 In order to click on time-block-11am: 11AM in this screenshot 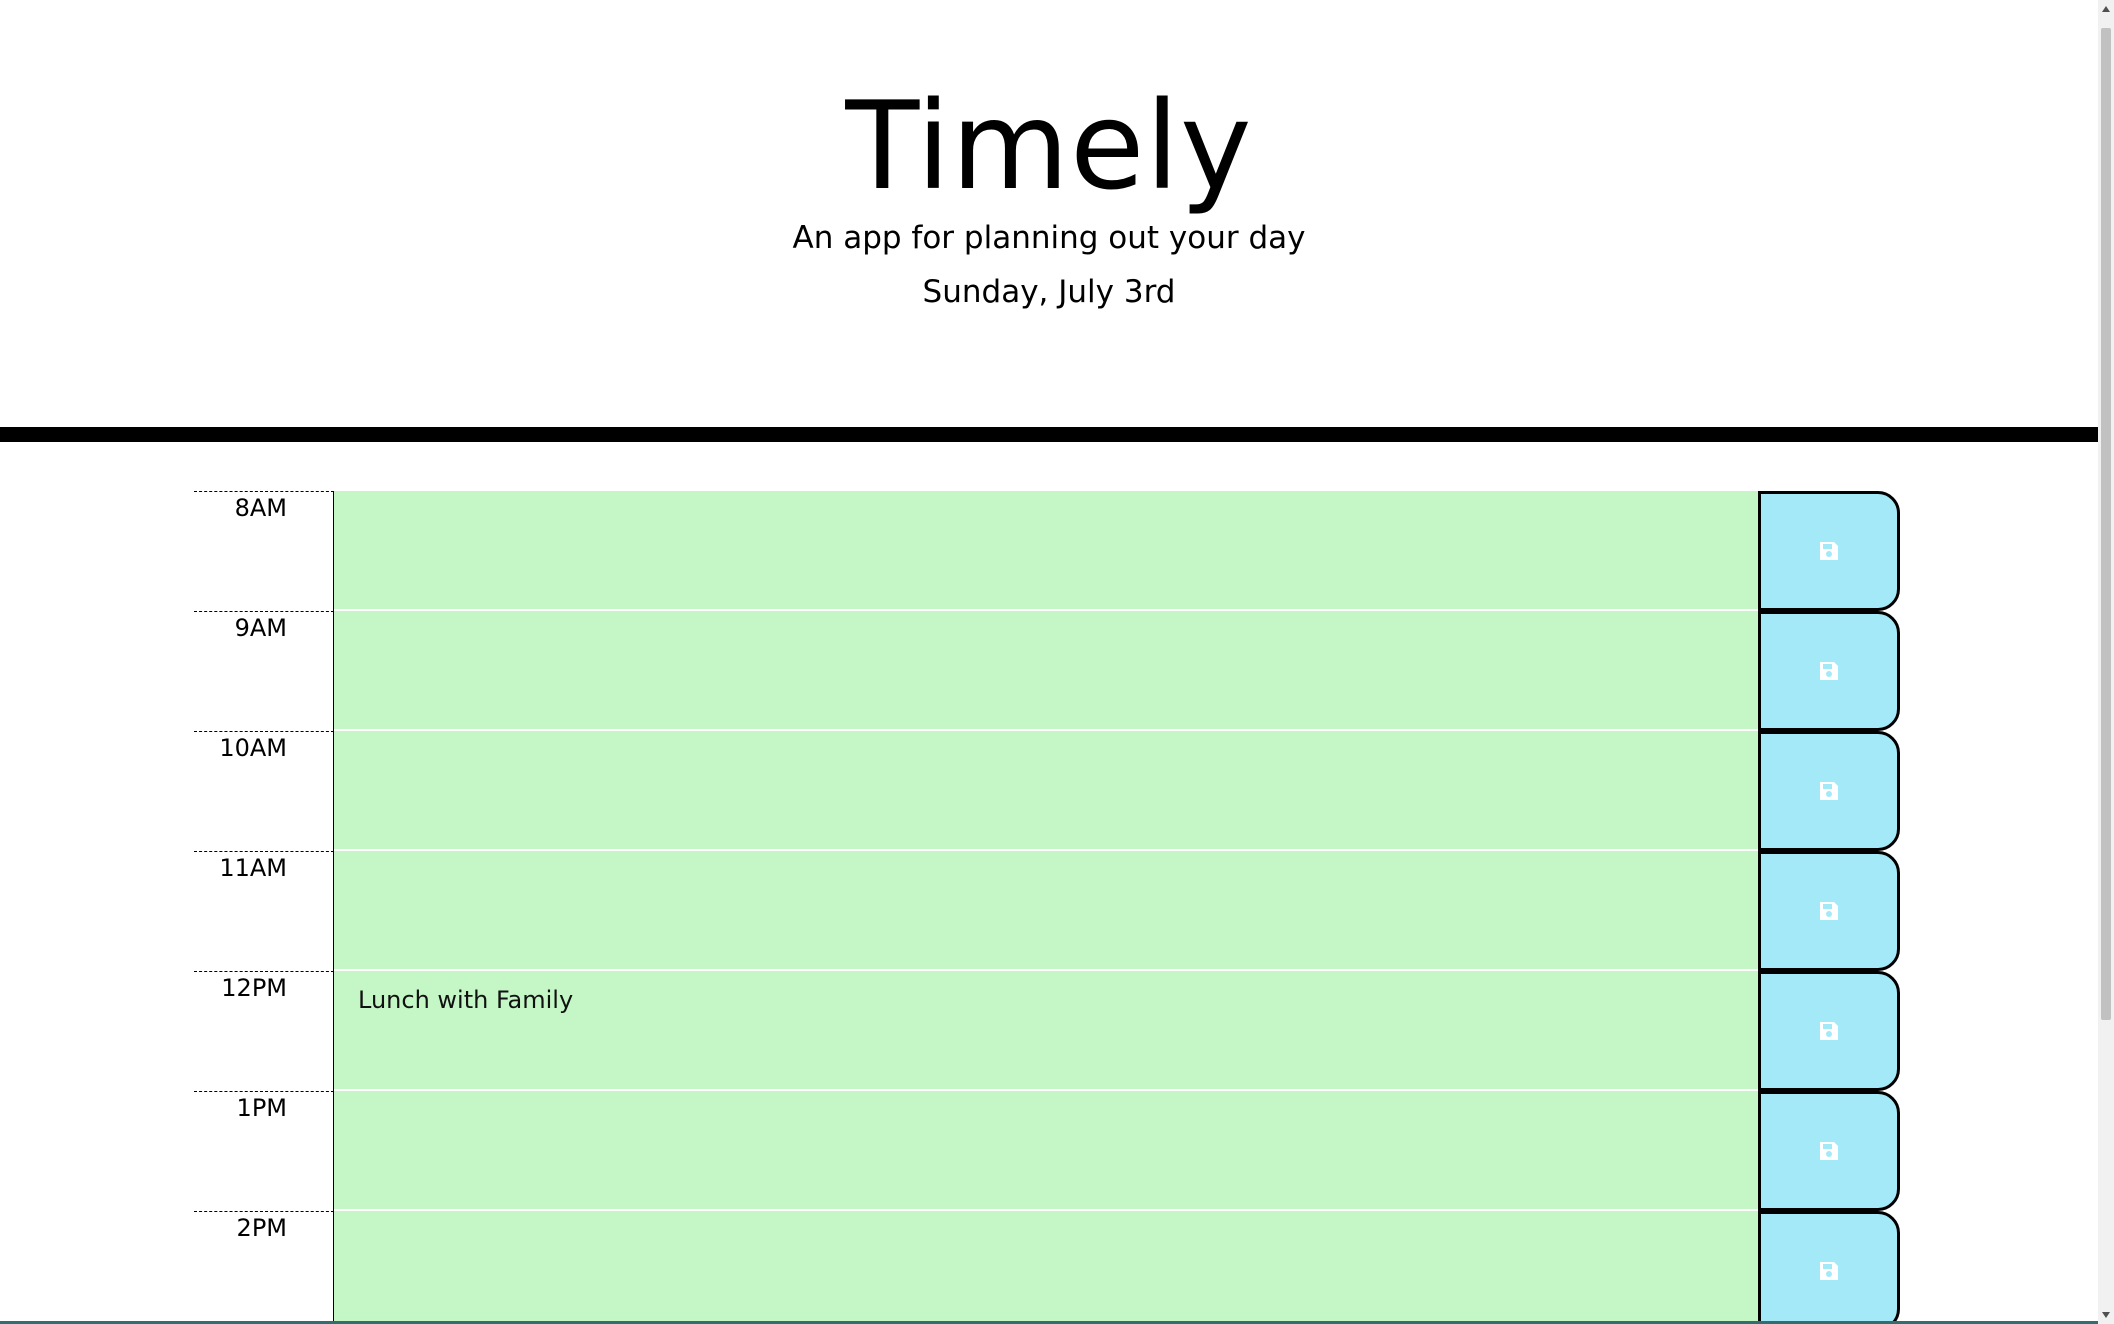, I will do `click(1048, 911)`.